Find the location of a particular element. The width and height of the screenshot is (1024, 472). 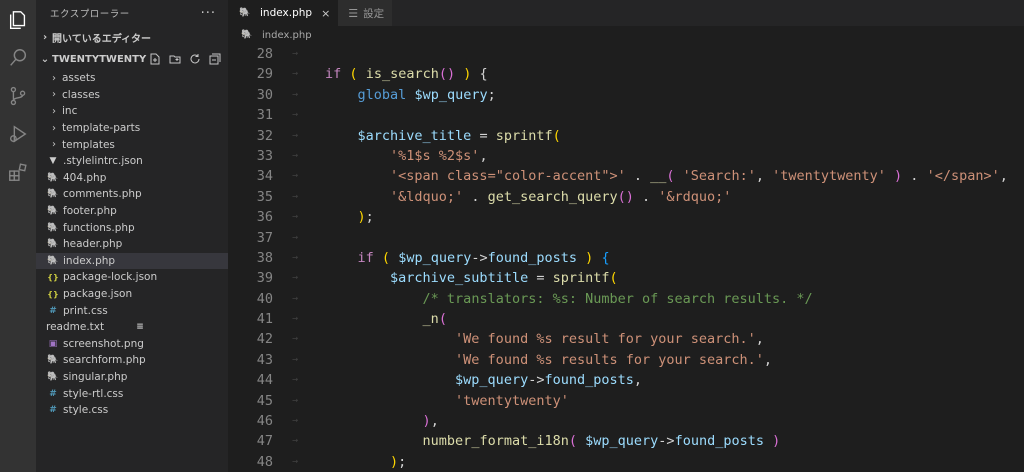

file-item: {} package-lock.json is located at coordinates (132, 277).